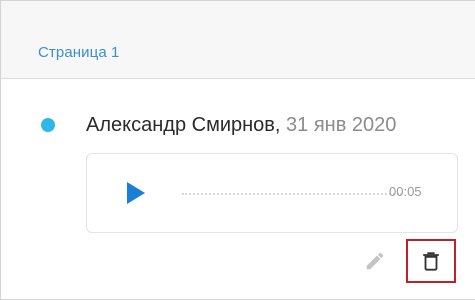  Describe the element at coordinates (136, 193) in the screenshot. I see `play-icon` at that location.